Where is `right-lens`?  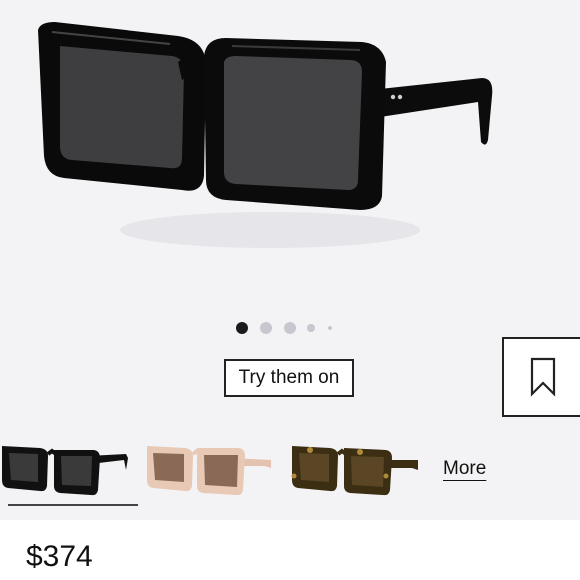
right-lens is located at coordinates (293, 123).